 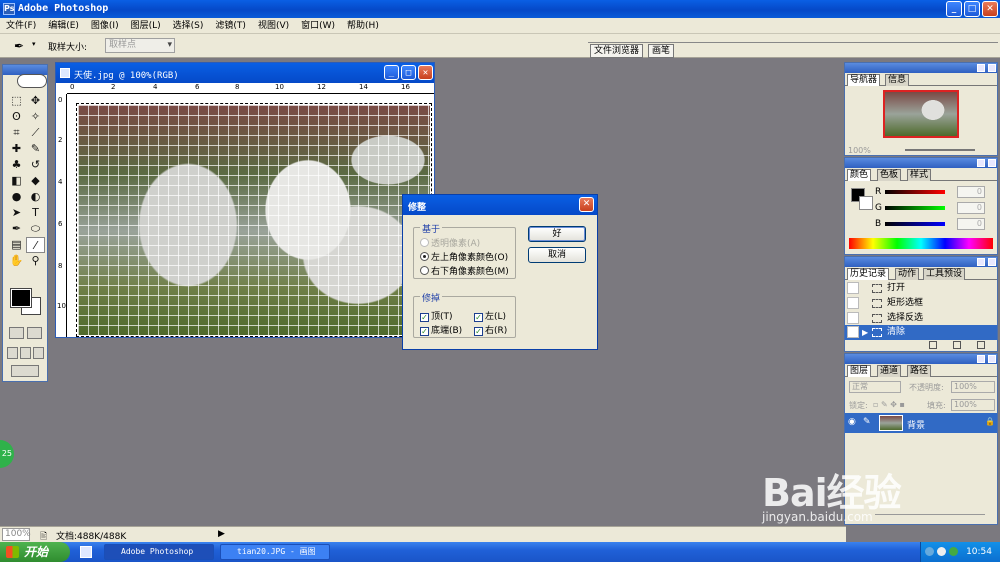 I want to click on new-document-from-state-icon, so click(x=933, y=345).